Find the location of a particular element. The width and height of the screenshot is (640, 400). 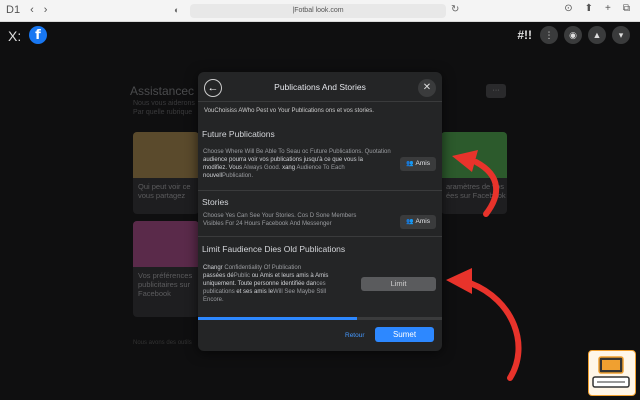

reload-icon: ↻ is located at coordinates (455, 9).